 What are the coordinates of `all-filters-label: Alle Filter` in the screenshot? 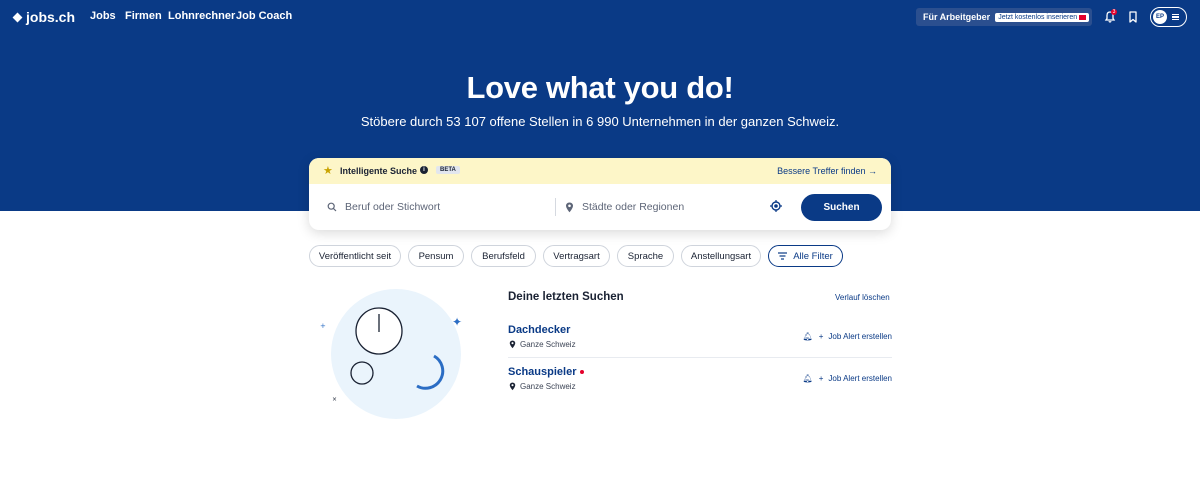 It's located at (813, 256).